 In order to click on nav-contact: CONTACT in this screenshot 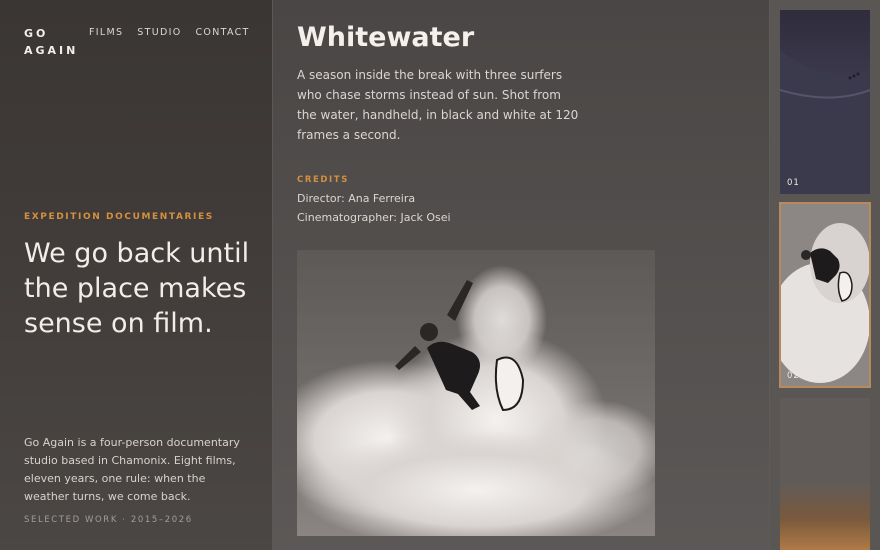, I will do `click(222, 32)`.